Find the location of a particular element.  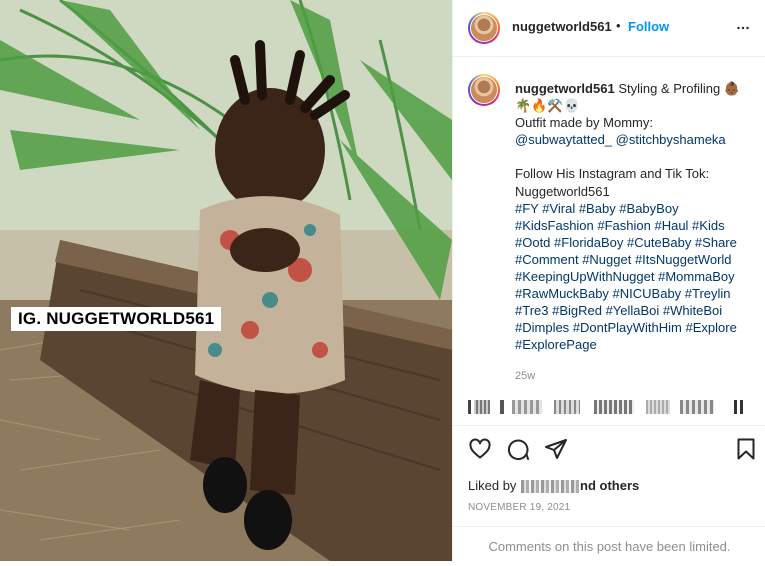

hashtag-line: #Dimples #DontPlayWithHim #Explore is located at coordinates (626, 327).